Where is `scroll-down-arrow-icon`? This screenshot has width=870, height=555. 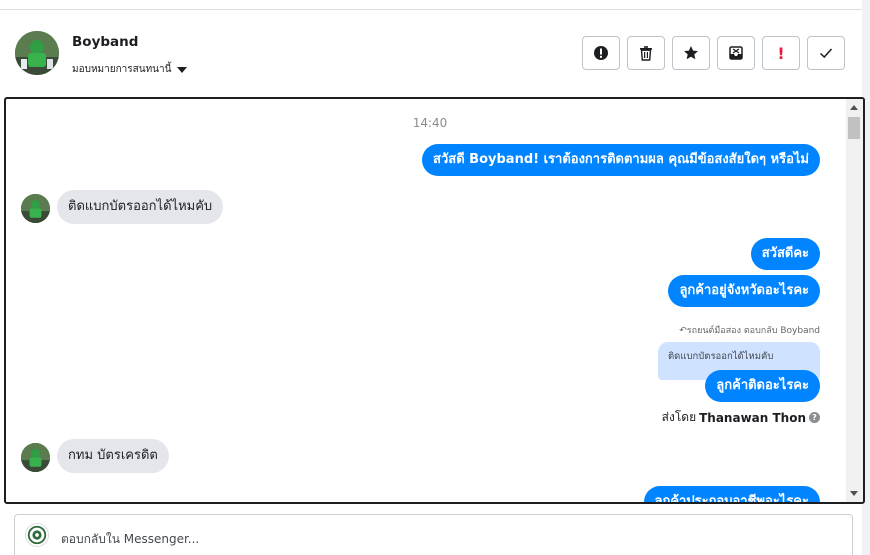 scroll-down-arrow-icon is located at coordinates (854, 493).